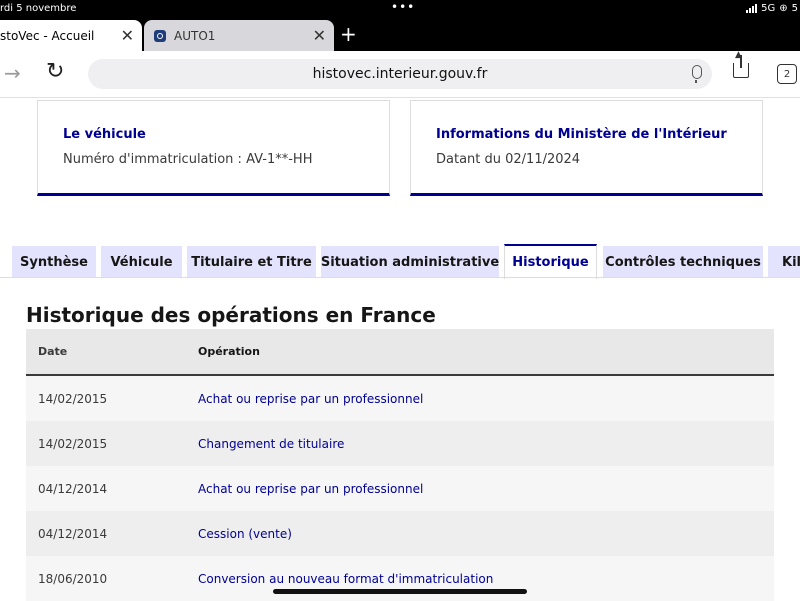 The width and height of the screenshot is (800, 601). What do you see at coordinates (581, 134) in the screenshot?
I see `card-title: Informations du Ministère de l'Intérieur` at bounding box center [581, 134].